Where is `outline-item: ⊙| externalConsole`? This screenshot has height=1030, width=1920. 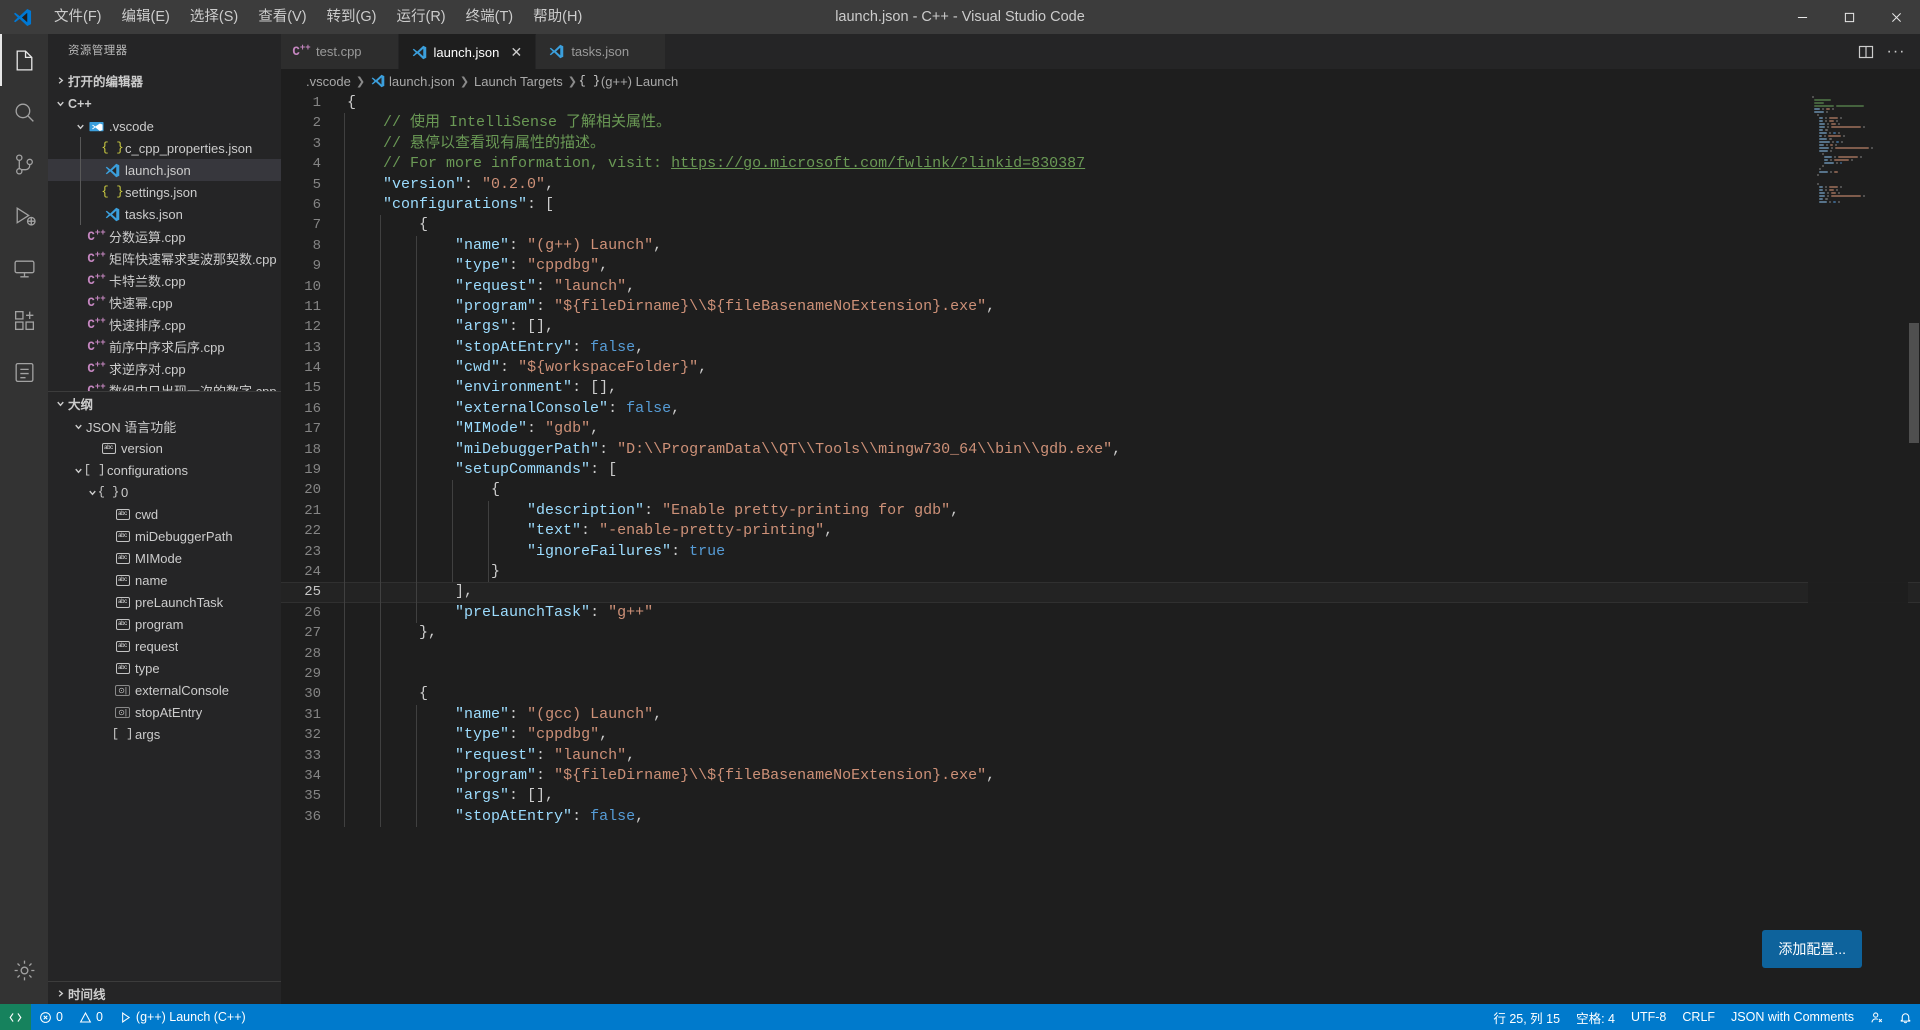 outline-item: ⊙| externalConsole is located at coordinates (164, 690).